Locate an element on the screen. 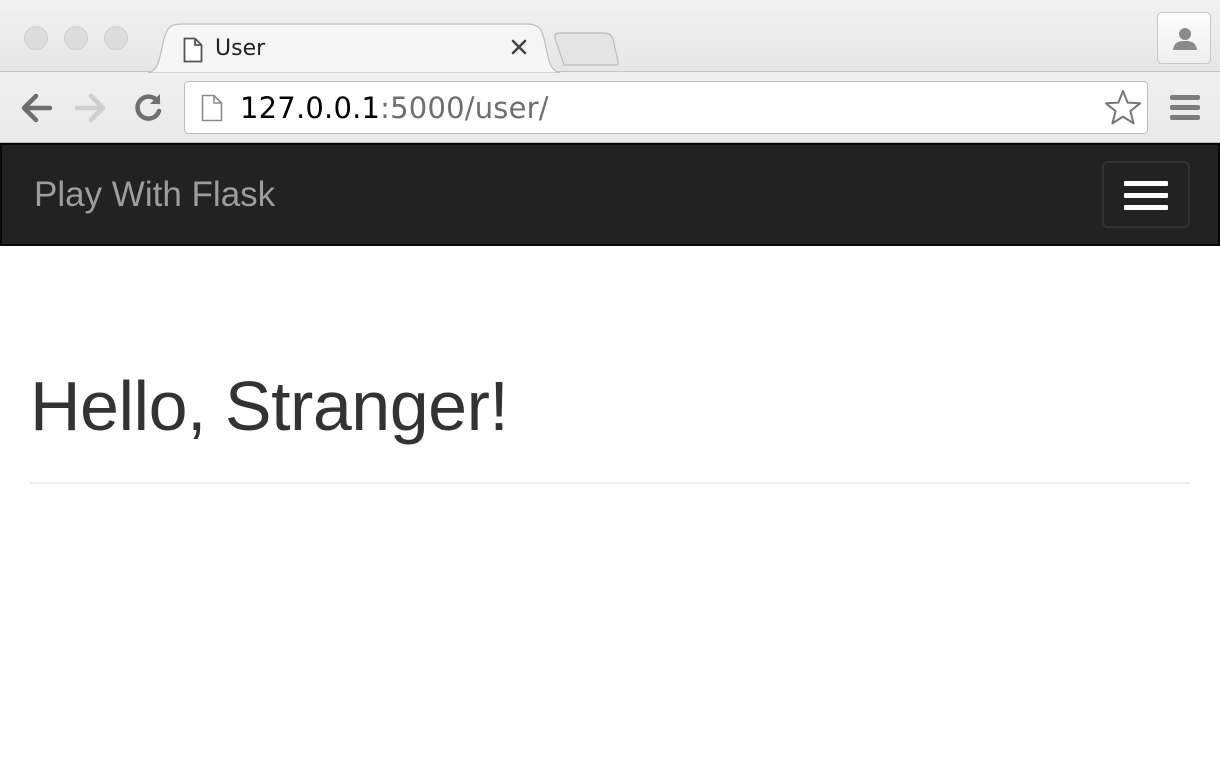 This screenshot has width=1220, height=770. tab-user: User is located at coordinates (354, 48).